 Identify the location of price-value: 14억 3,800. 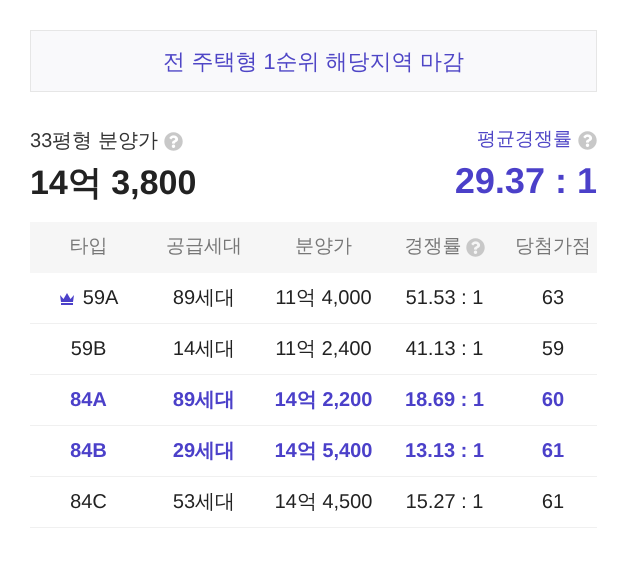
(113, 183).